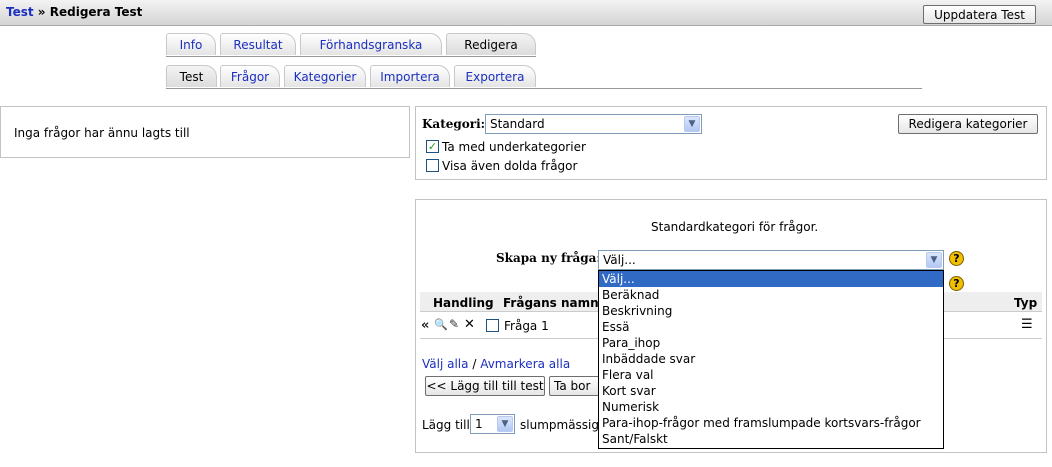  I want to click on category-label: Kategori:, so click(454, 124).